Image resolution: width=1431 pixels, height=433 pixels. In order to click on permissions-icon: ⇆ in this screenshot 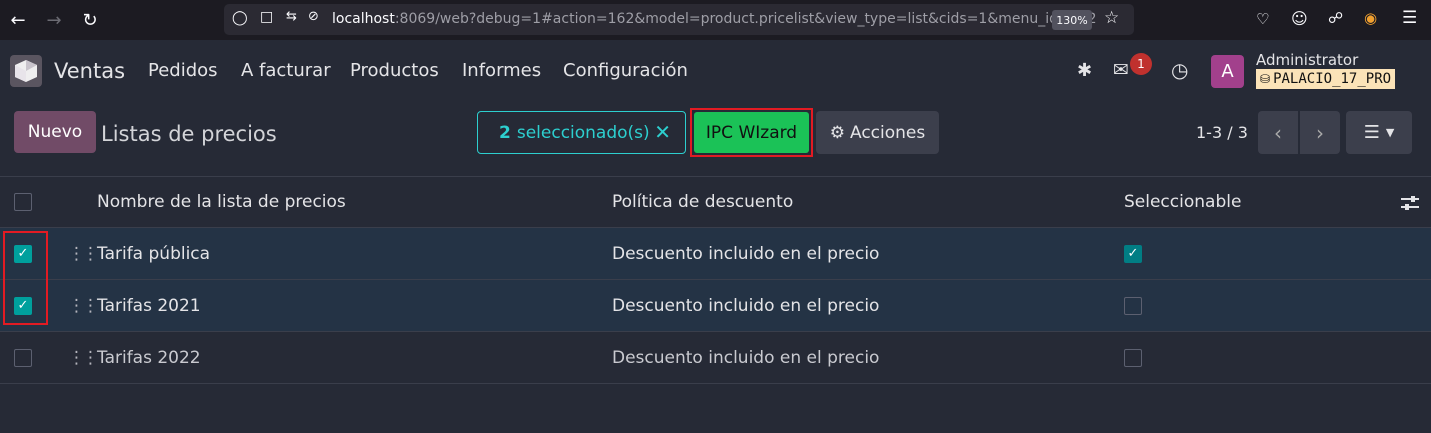, I will do `click(291, 16)`.